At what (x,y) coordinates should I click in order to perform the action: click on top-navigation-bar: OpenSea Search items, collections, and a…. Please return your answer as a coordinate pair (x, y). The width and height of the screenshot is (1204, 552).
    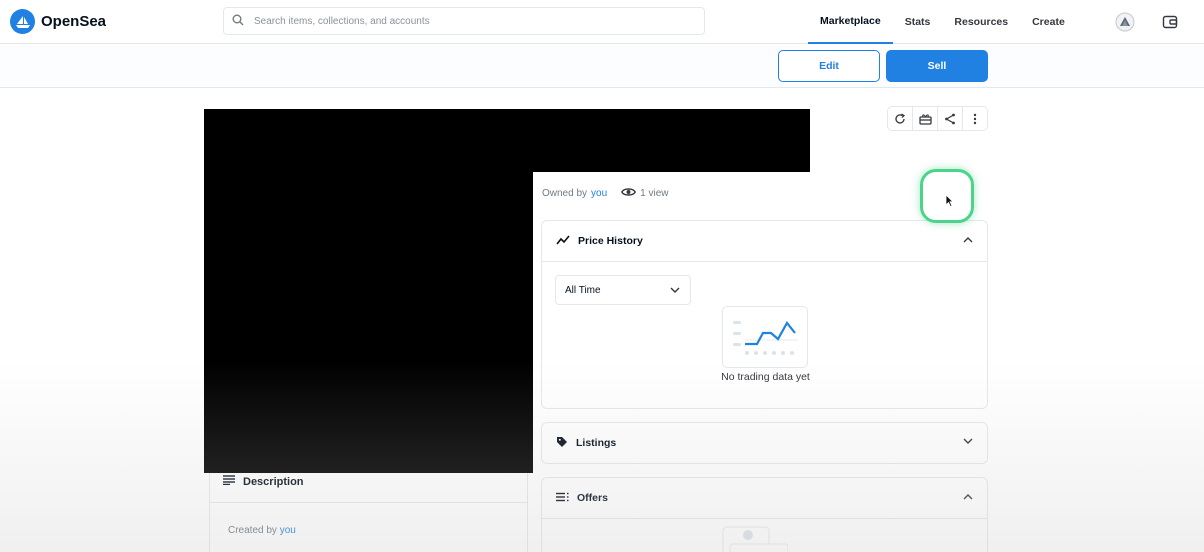
    Looking at the image, I should click on (602, 22).